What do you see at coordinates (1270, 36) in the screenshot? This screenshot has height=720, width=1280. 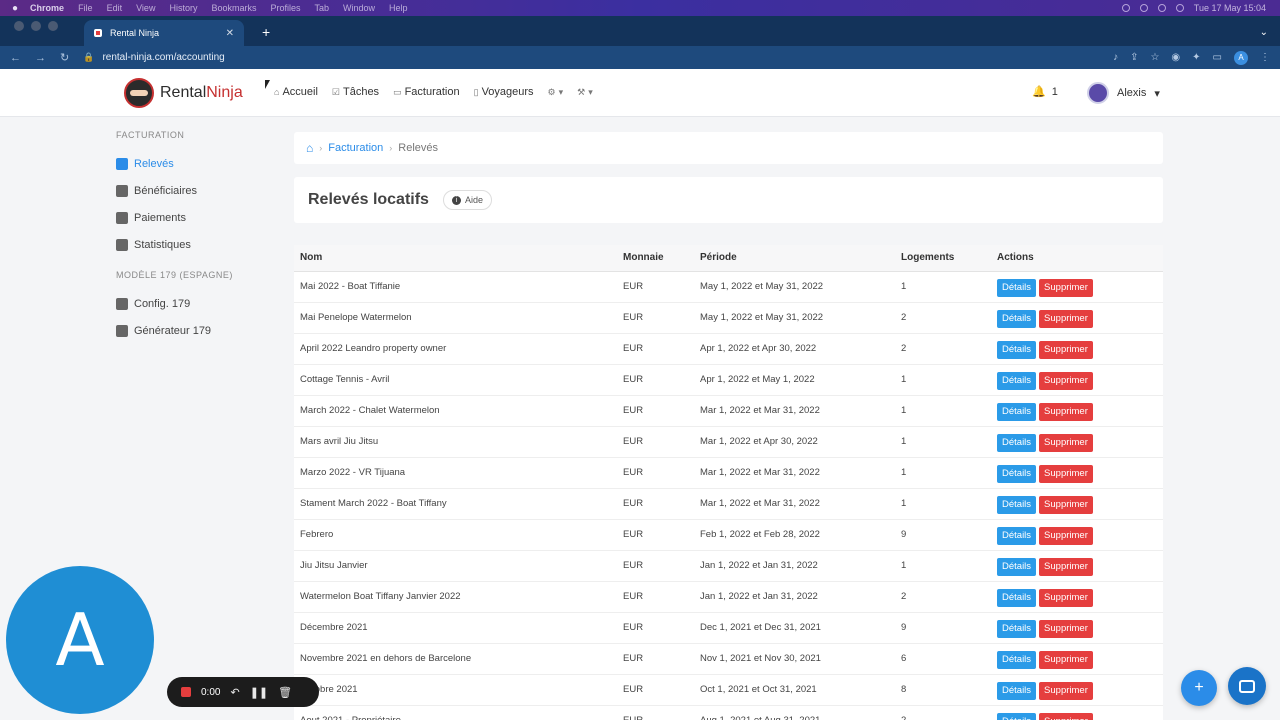 I see `tab-search-icon: ⌄` at bounding box center [1270, 36].